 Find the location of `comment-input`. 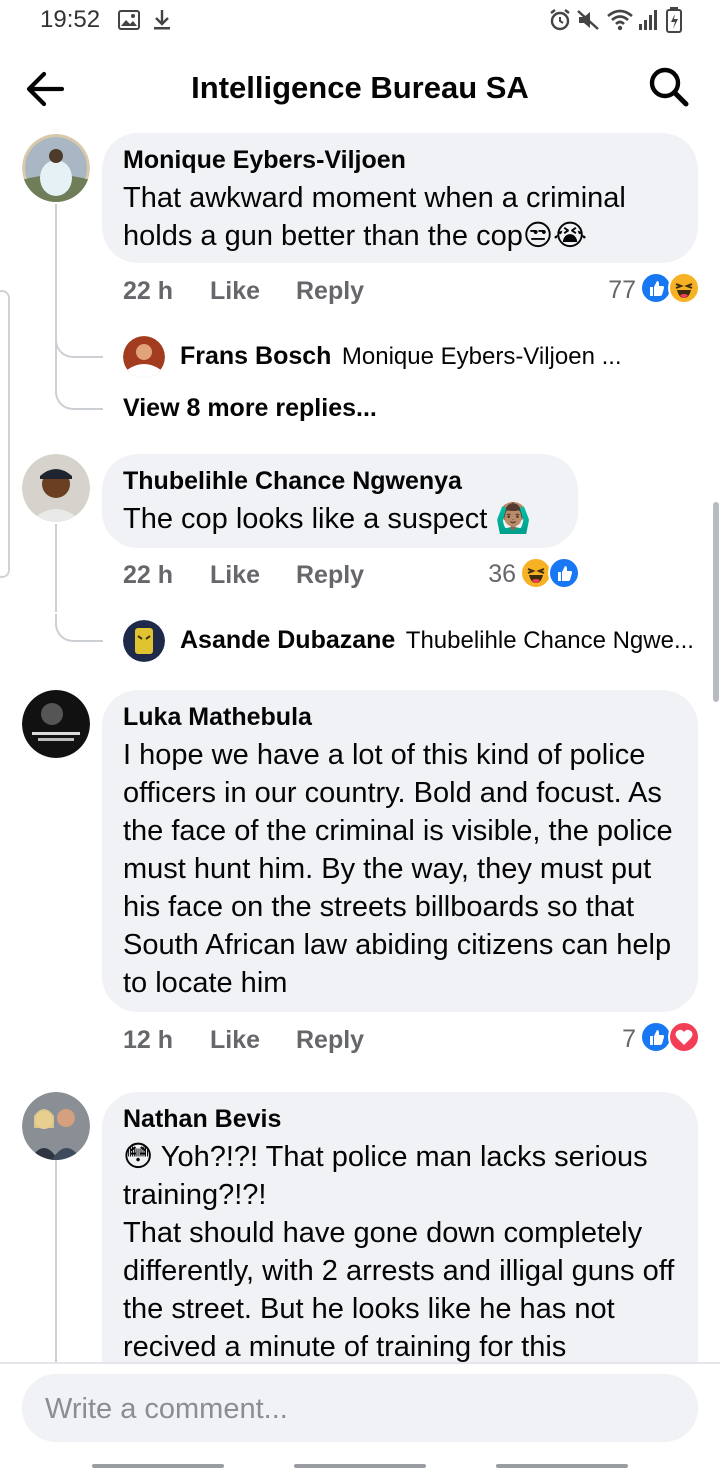

comment-input is located at coordinates (355, 1409).